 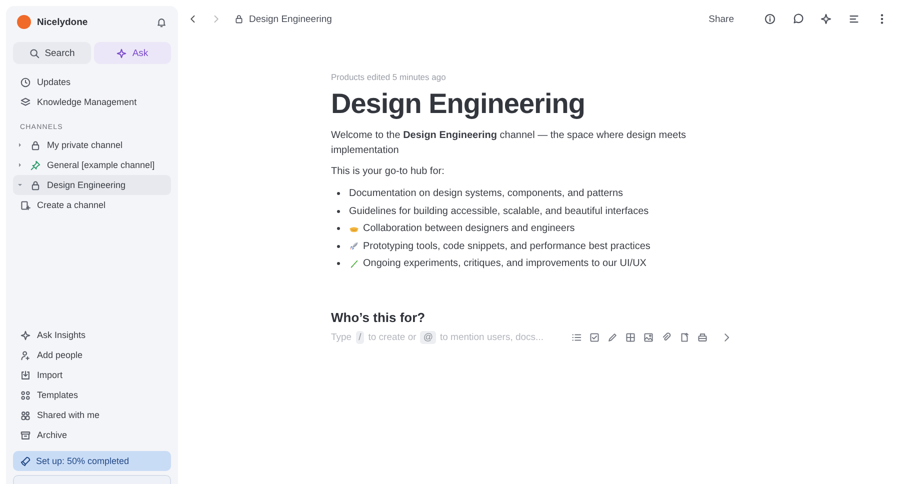 I want to click on document-title: Design Engineering, so click(x=458, y=104).